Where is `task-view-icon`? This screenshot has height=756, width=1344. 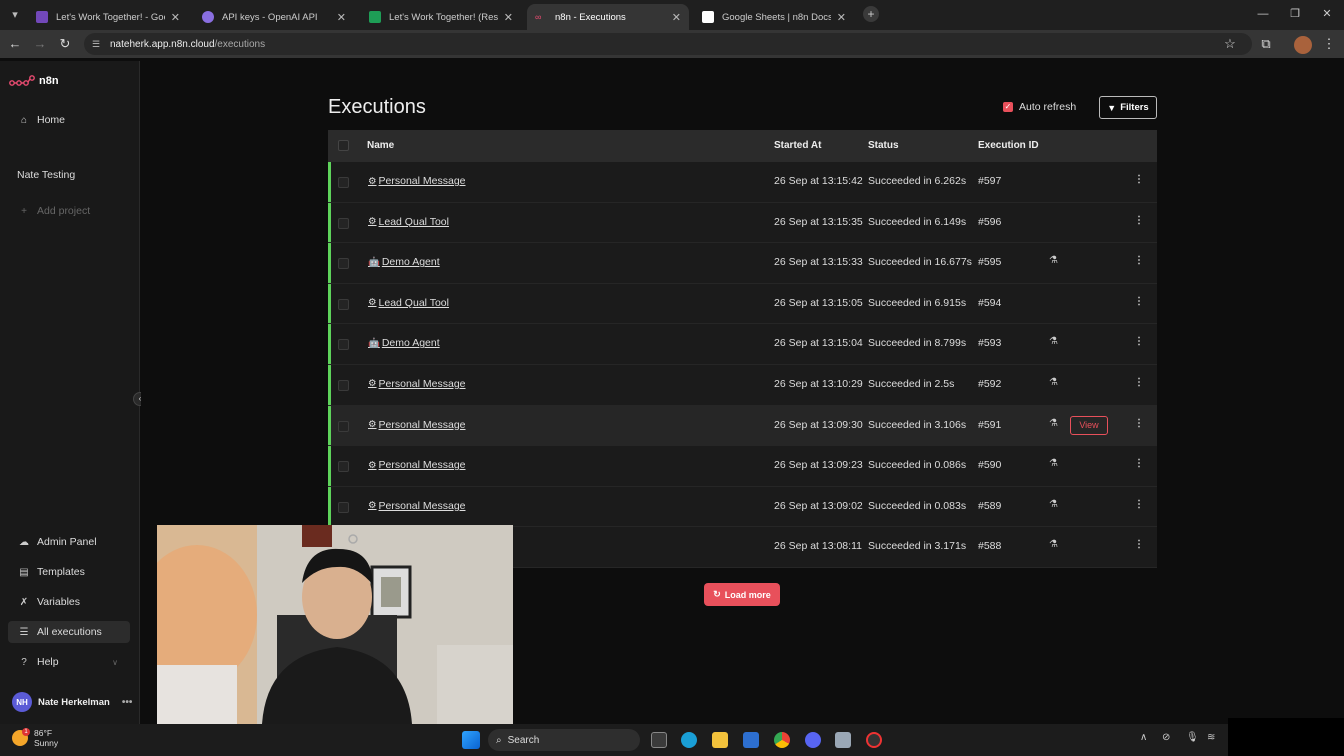
task-view-icon is located at coordinates (659, 740).